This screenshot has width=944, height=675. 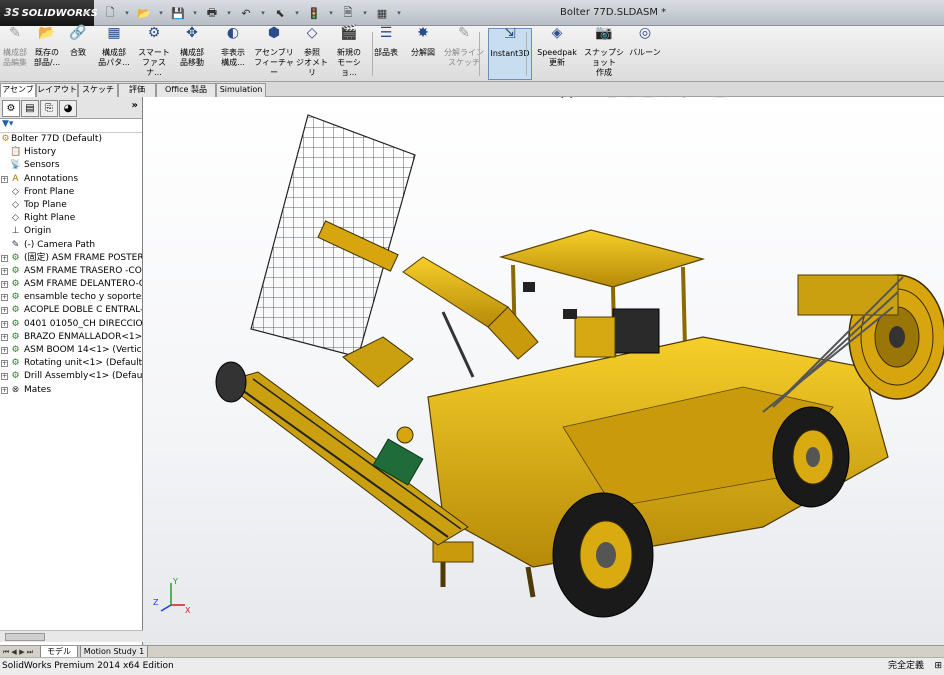 What do you see at coordinates (423, 53) in the screenshot?
I see `exploded-view-button: ✸ 分解図` at bounding box center [423, 53].